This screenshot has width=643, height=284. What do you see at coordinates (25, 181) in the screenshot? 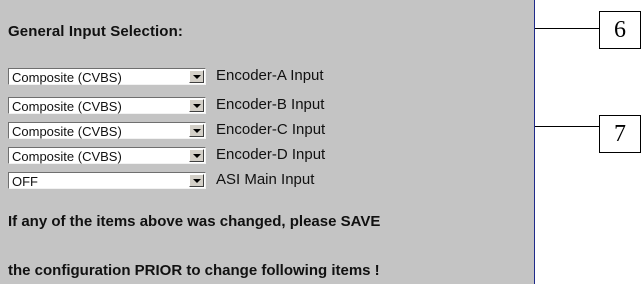
I see `asi-main-select-value: OFF` at bounding box center [25, 181].